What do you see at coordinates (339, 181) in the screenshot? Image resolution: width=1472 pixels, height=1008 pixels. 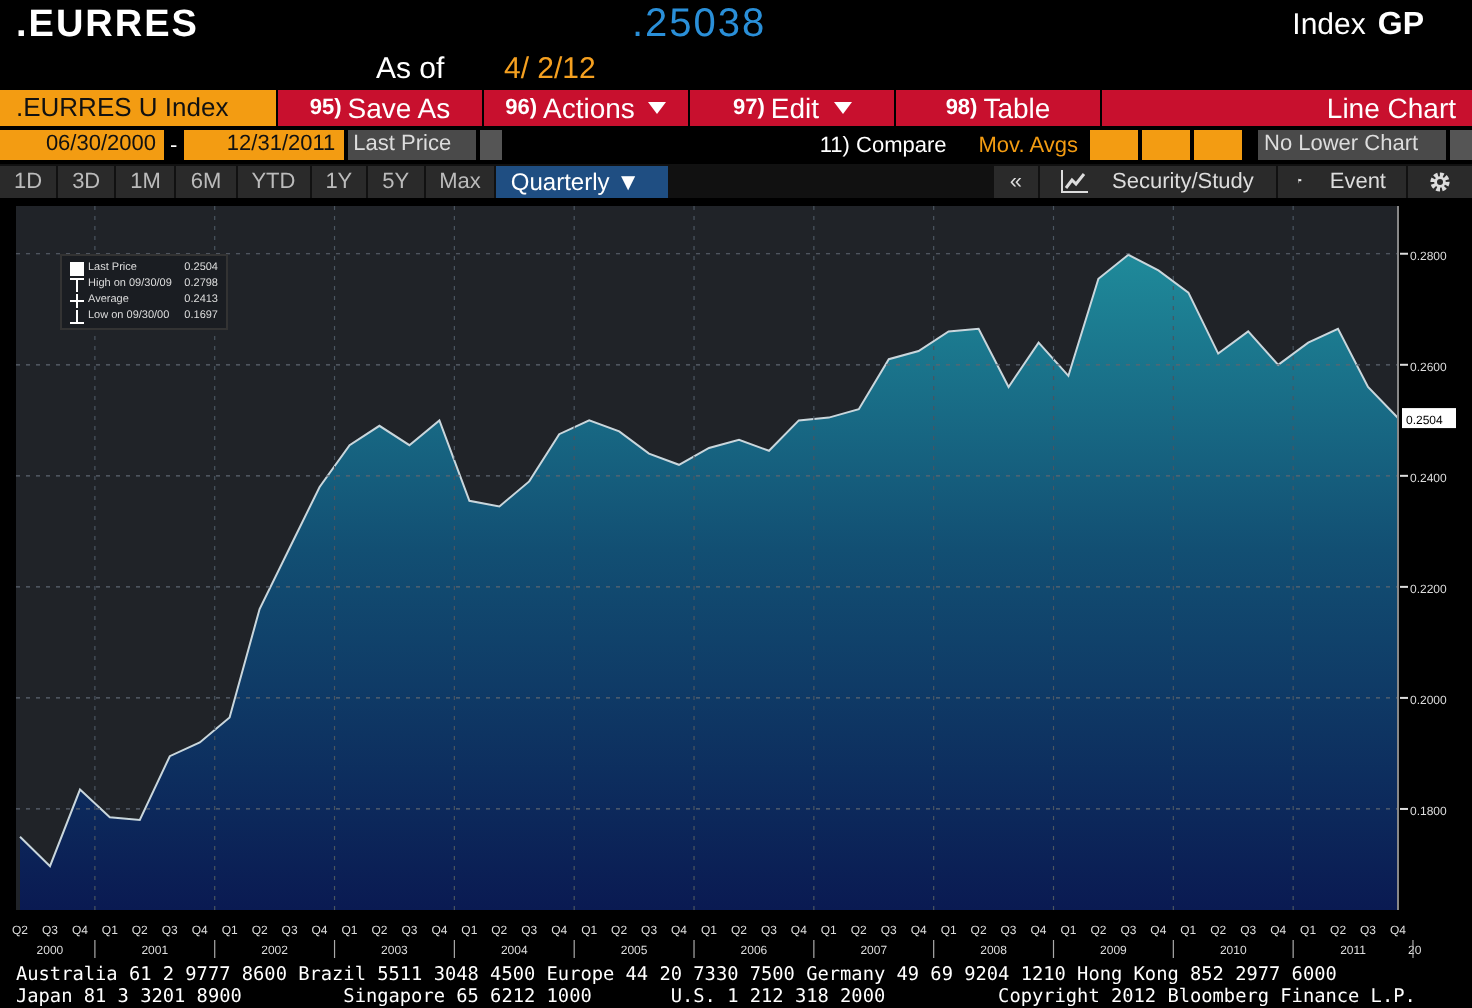 I see `period-tab: 1Y` at bounding box center [339, 181].